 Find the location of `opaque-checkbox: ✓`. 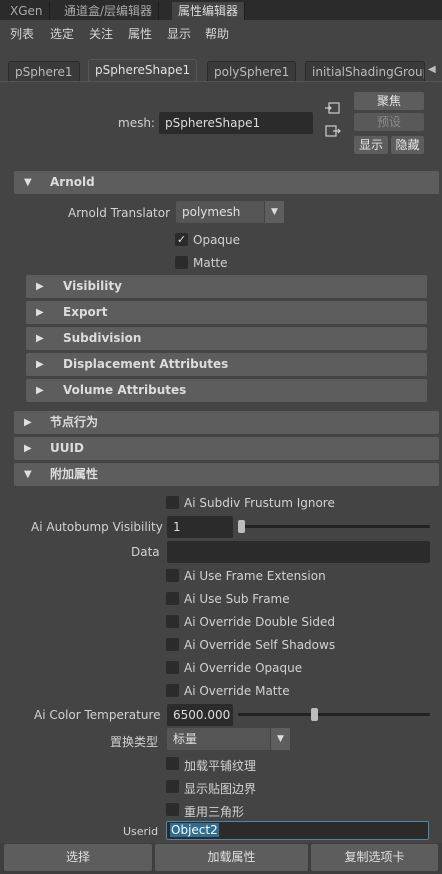

opaque-checkbox: ✓ is located at coordinates (181, 239).